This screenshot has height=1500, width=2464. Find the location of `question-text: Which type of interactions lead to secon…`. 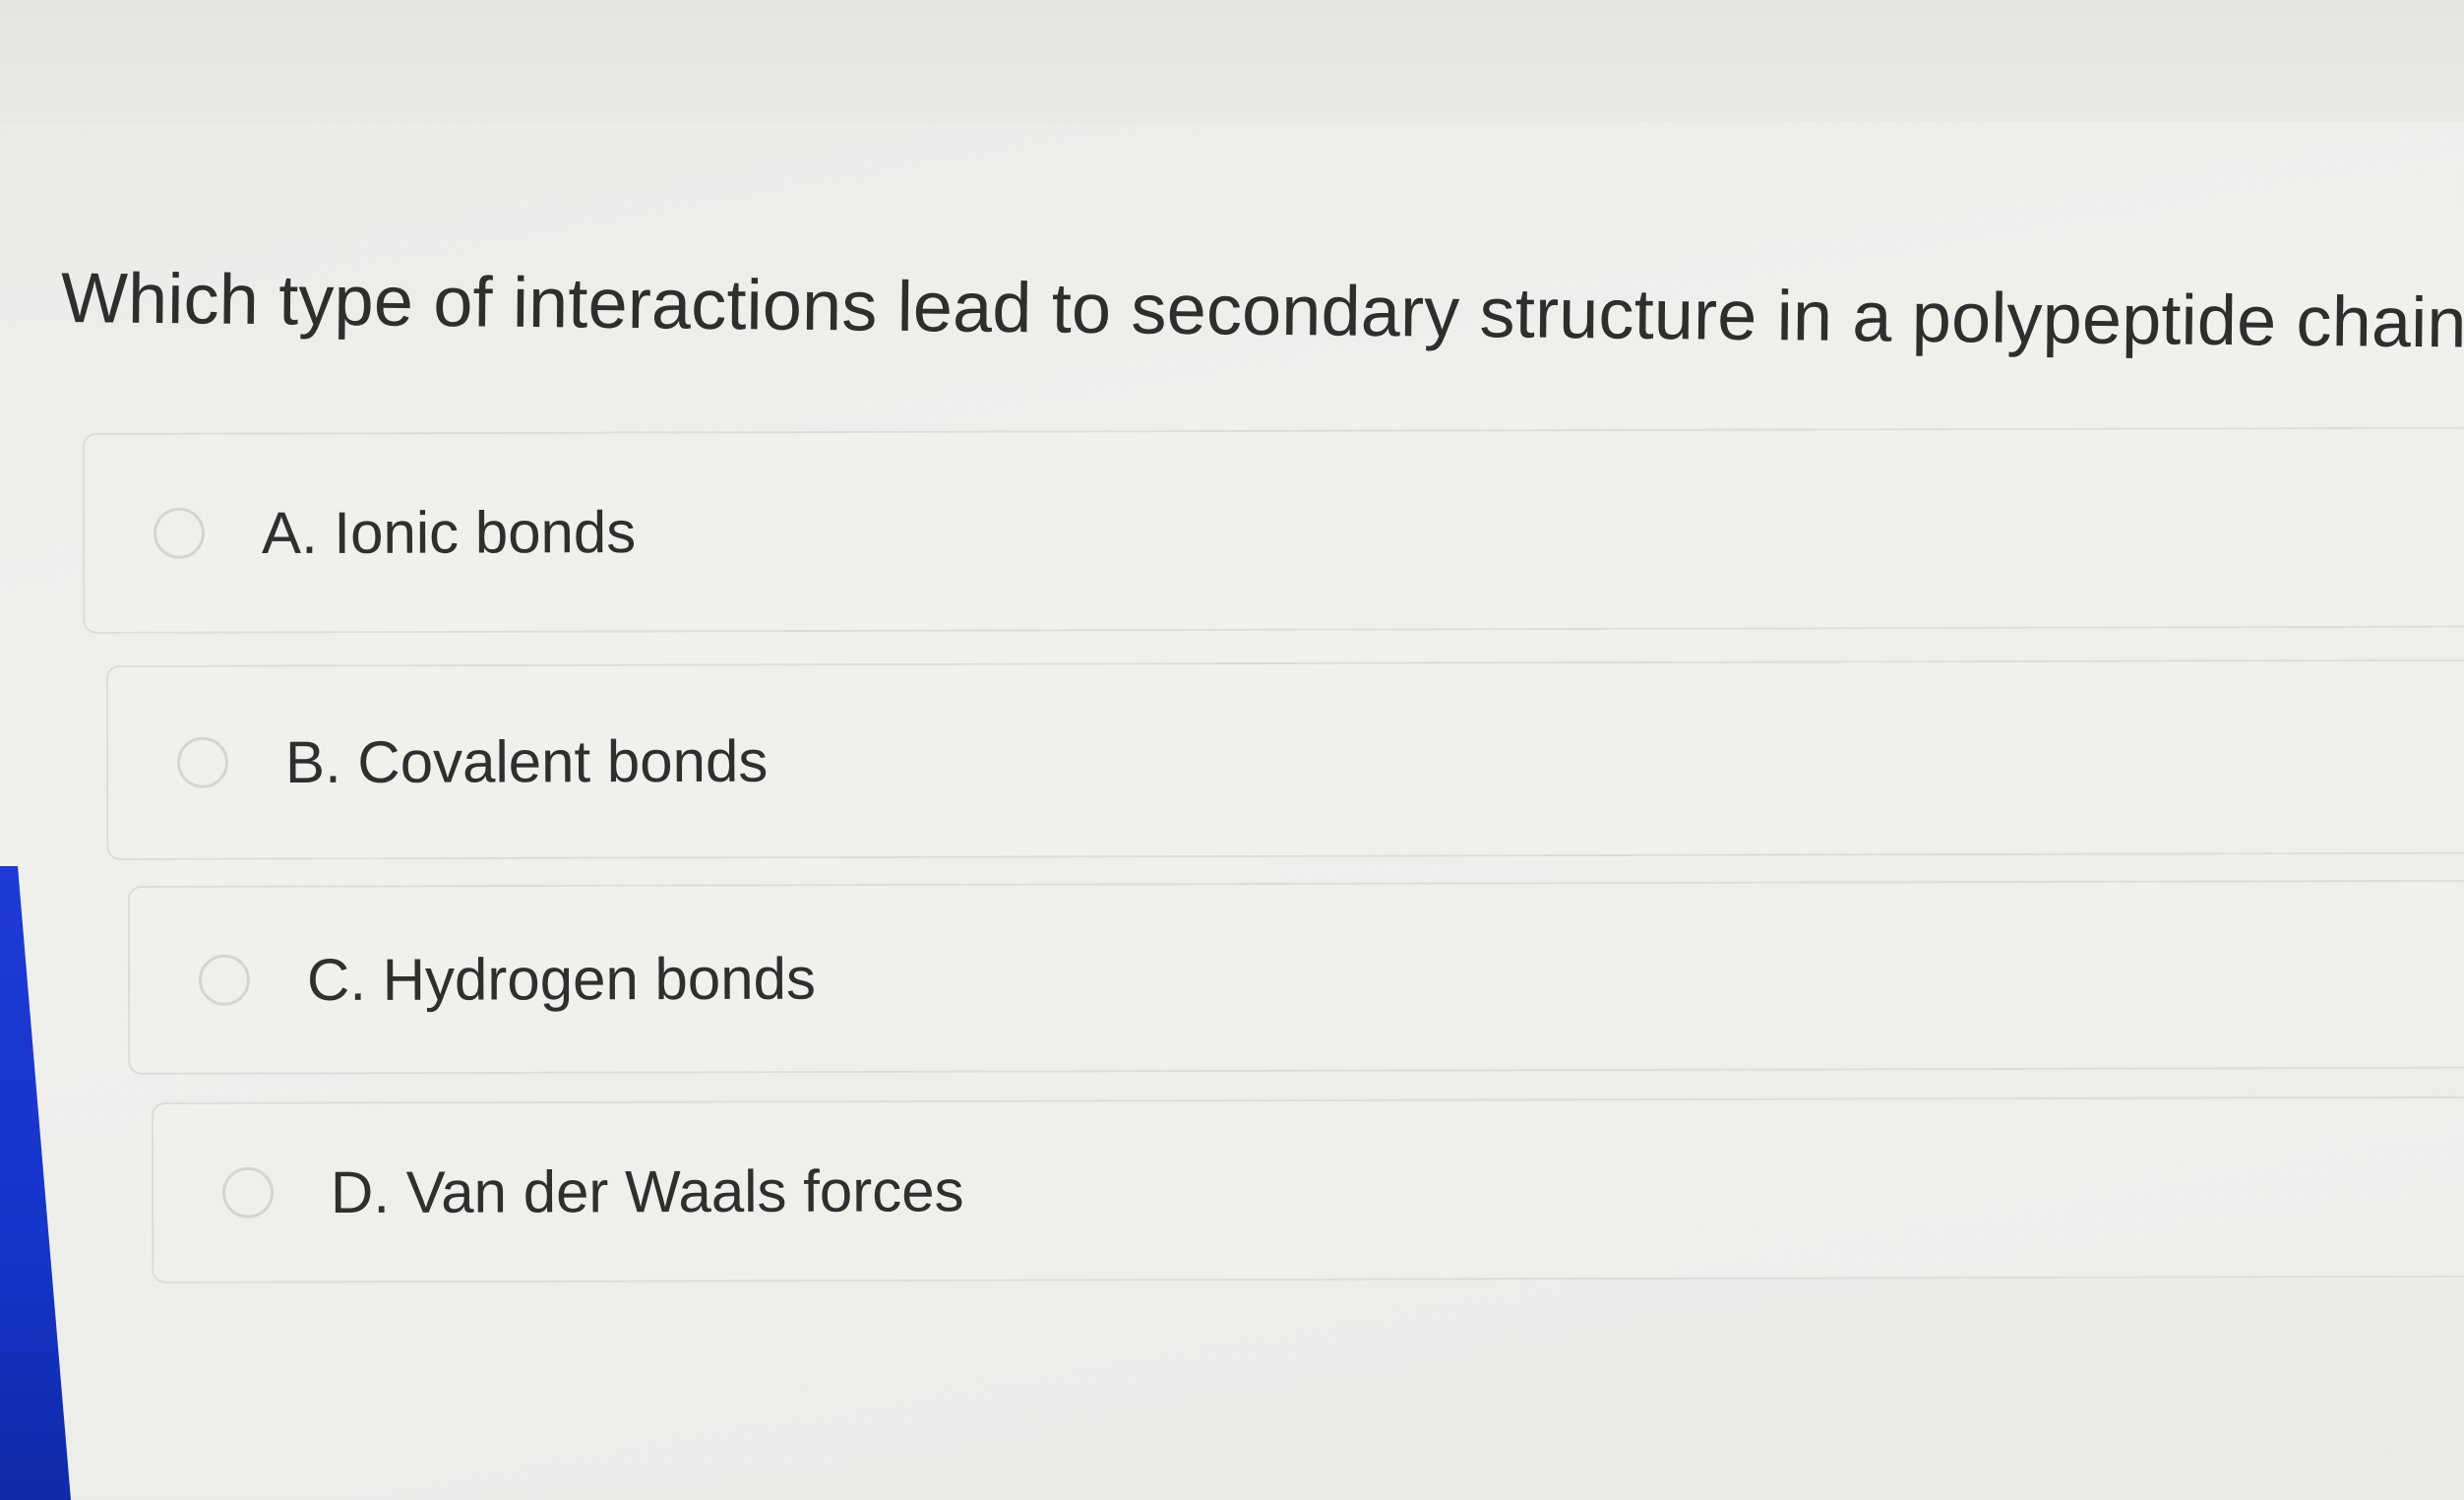

question-text: Which type of interactions lead to secon… is located at coordinates (1262, 311).